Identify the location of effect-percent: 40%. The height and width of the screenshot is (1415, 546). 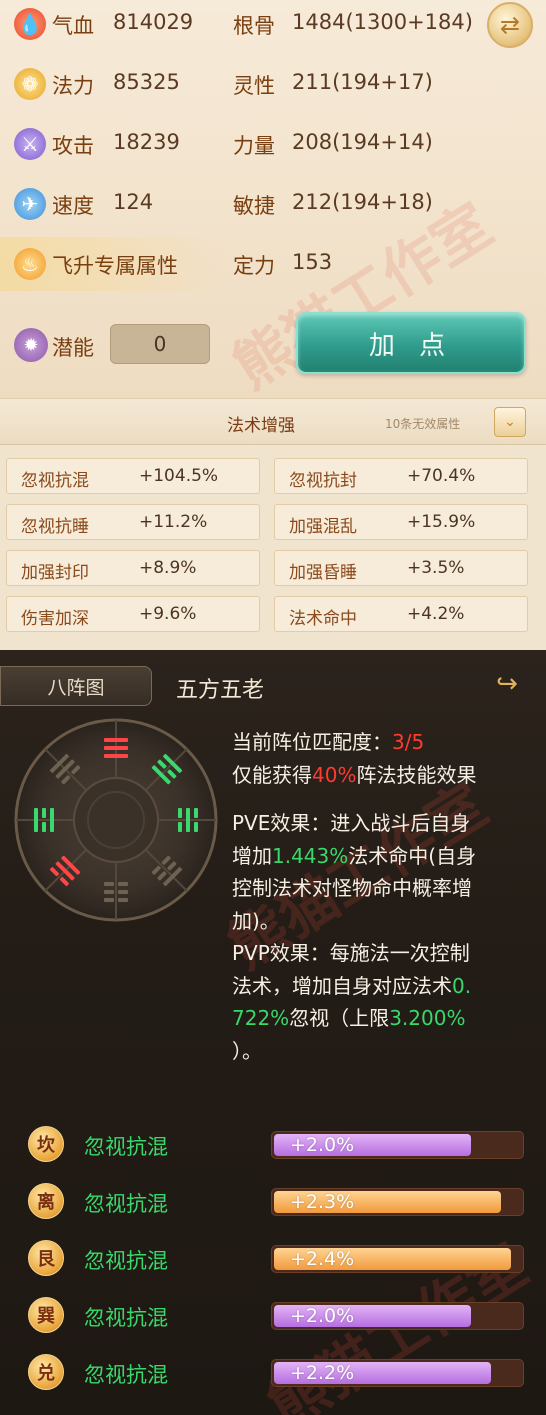
(334, 774).